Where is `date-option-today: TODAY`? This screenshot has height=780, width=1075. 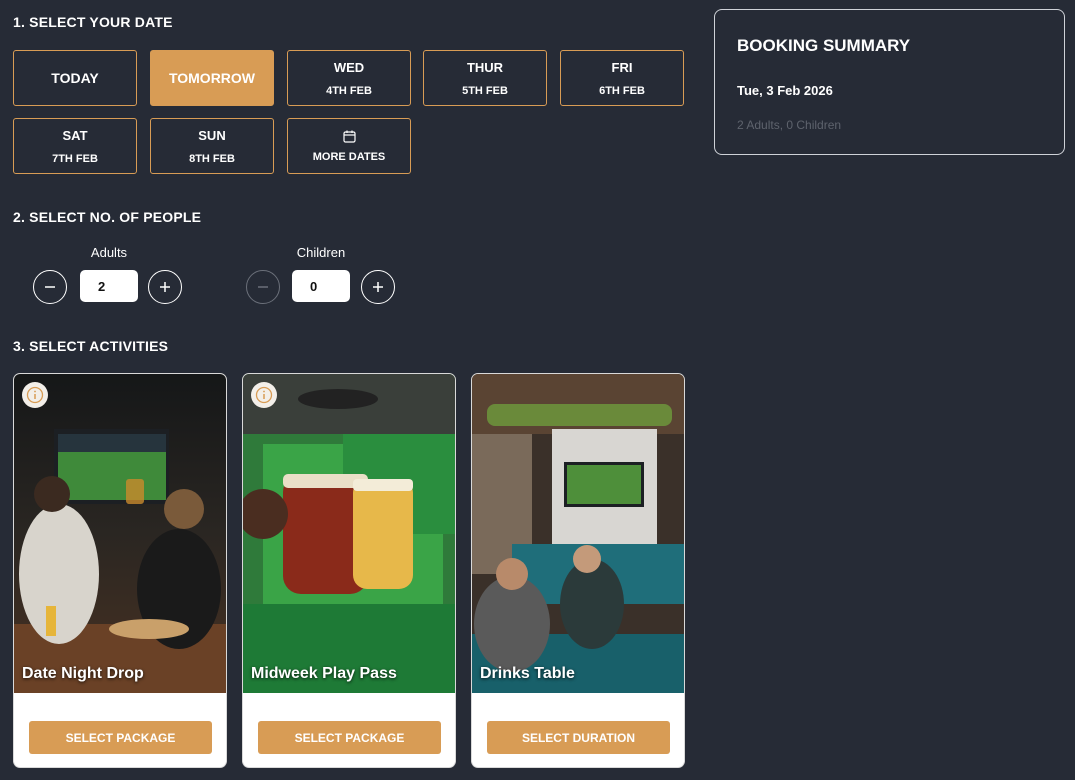
date-option-today: TODAY is located at coordinates (75, 78).